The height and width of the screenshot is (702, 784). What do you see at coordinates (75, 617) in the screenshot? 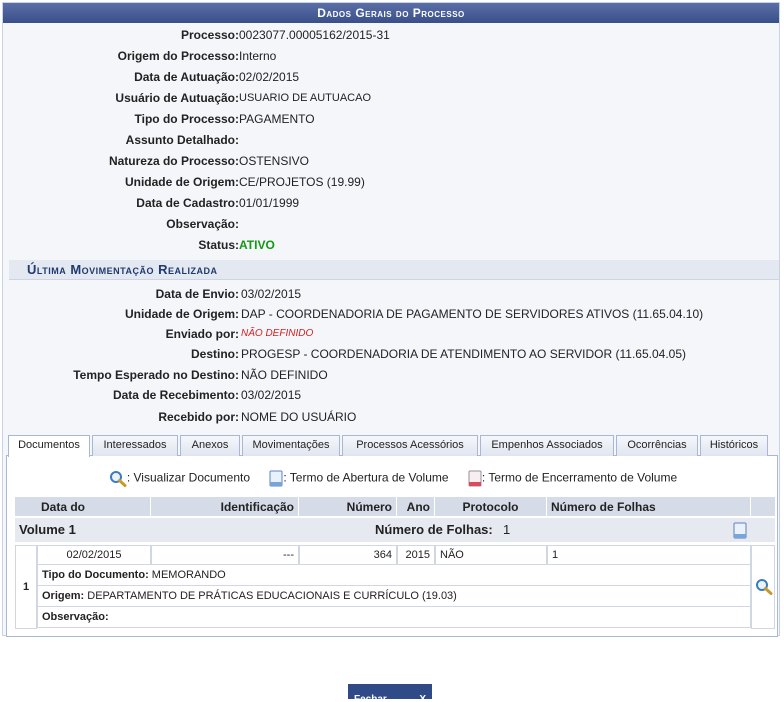
I see `doc-obs-label: Observação:` at bounding box center [75, 617].